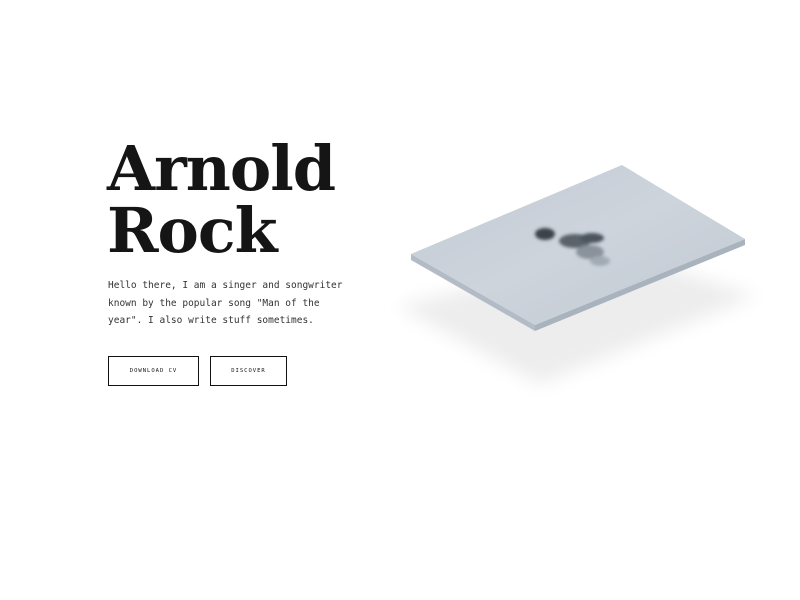  I want to click on discover-button-label: DISCOVER, so click(248, 371).